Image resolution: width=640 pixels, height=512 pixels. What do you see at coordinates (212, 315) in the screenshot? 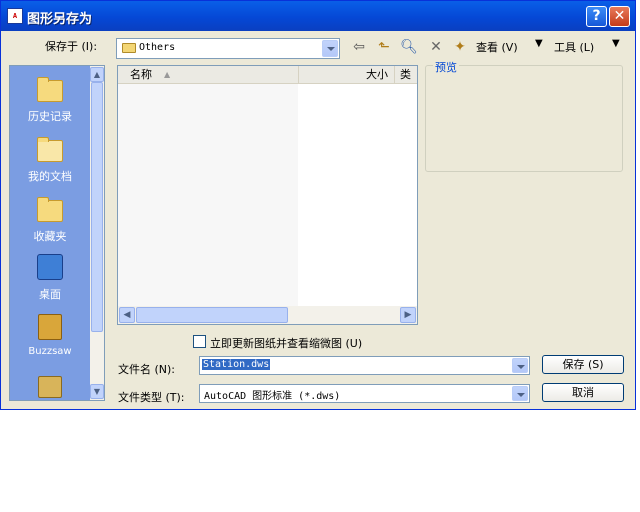
I see `hscroll-thumb` at bounding box center [212, 315].